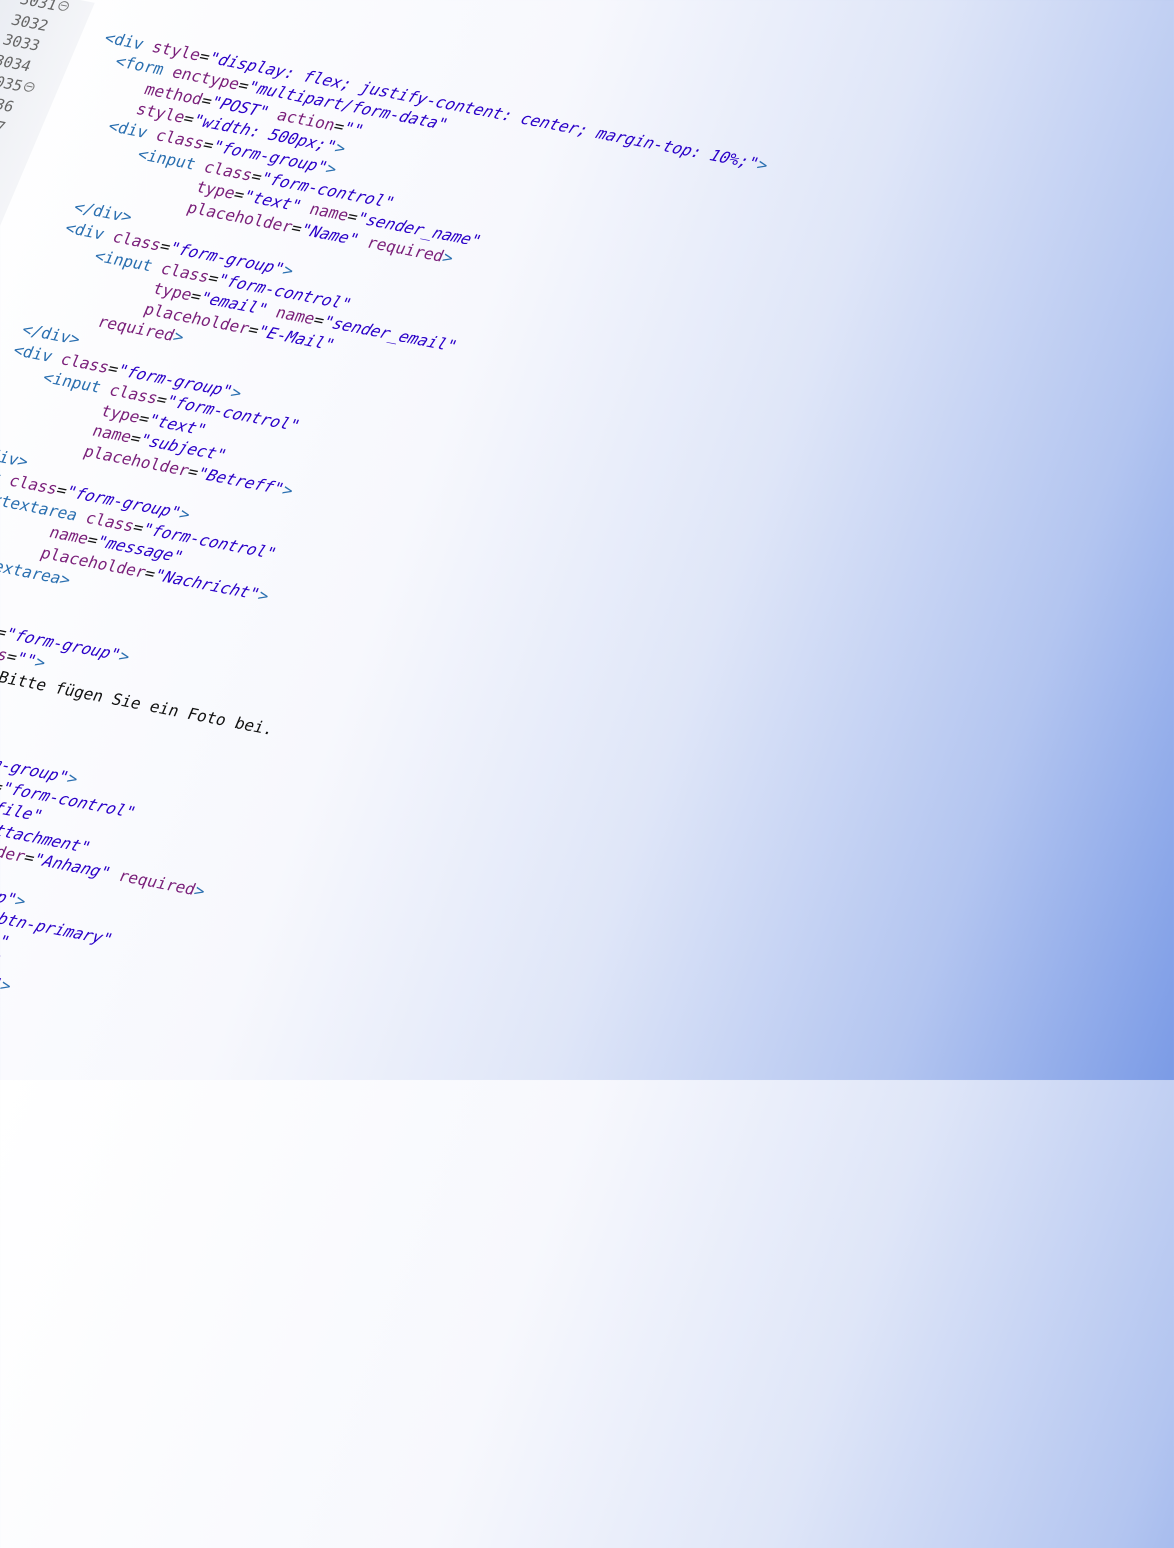 This screenshot has width=1174, height=1548. What do you see at coordinates (7, 985) in the screenshot?
I see `code-token: >` at bounding box center [7, 985].